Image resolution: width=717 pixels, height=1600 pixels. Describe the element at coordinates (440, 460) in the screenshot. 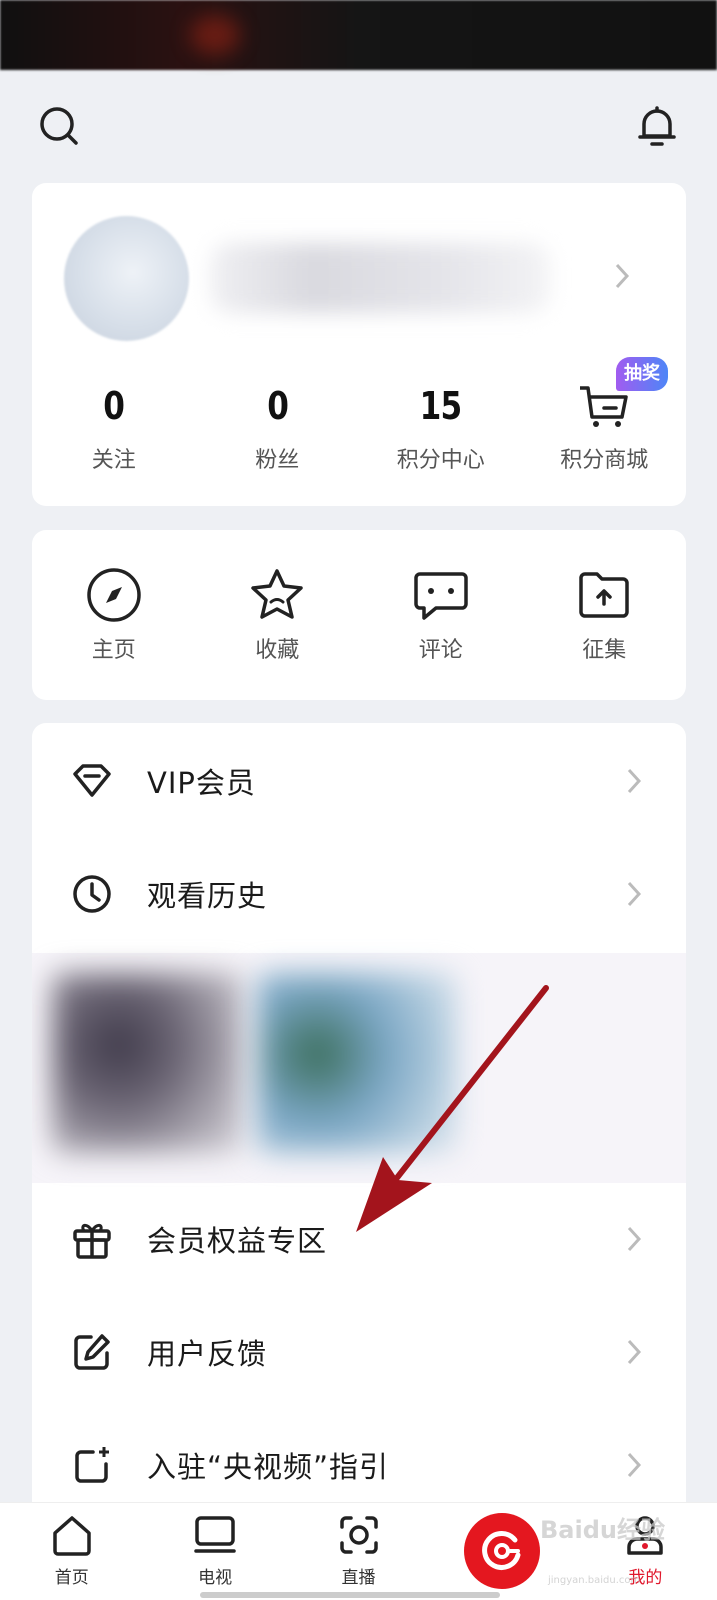

I see `stat-label: 积分中心` at that location.